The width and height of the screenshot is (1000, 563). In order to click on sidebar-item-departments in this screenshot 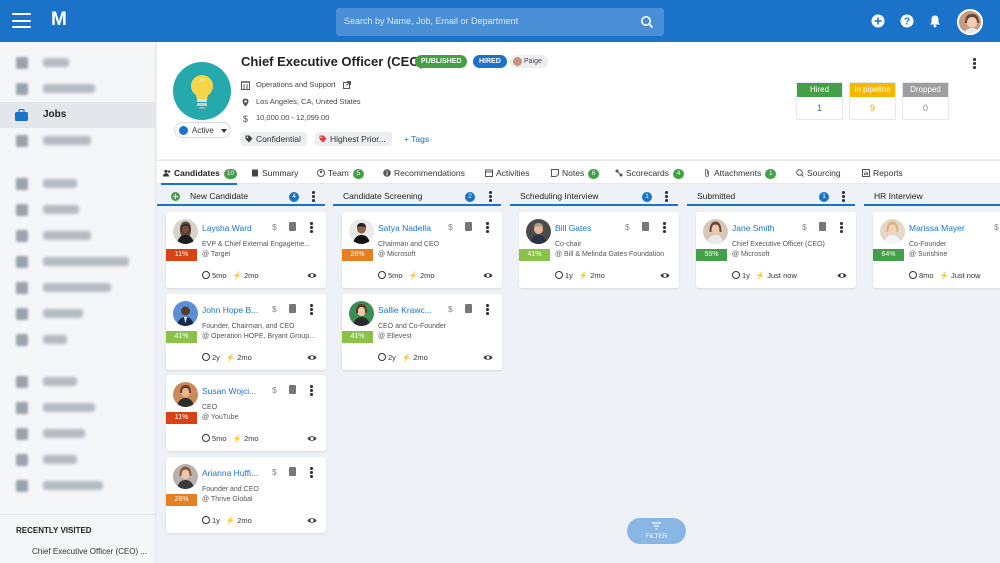, I will do `click(78, 89)`.